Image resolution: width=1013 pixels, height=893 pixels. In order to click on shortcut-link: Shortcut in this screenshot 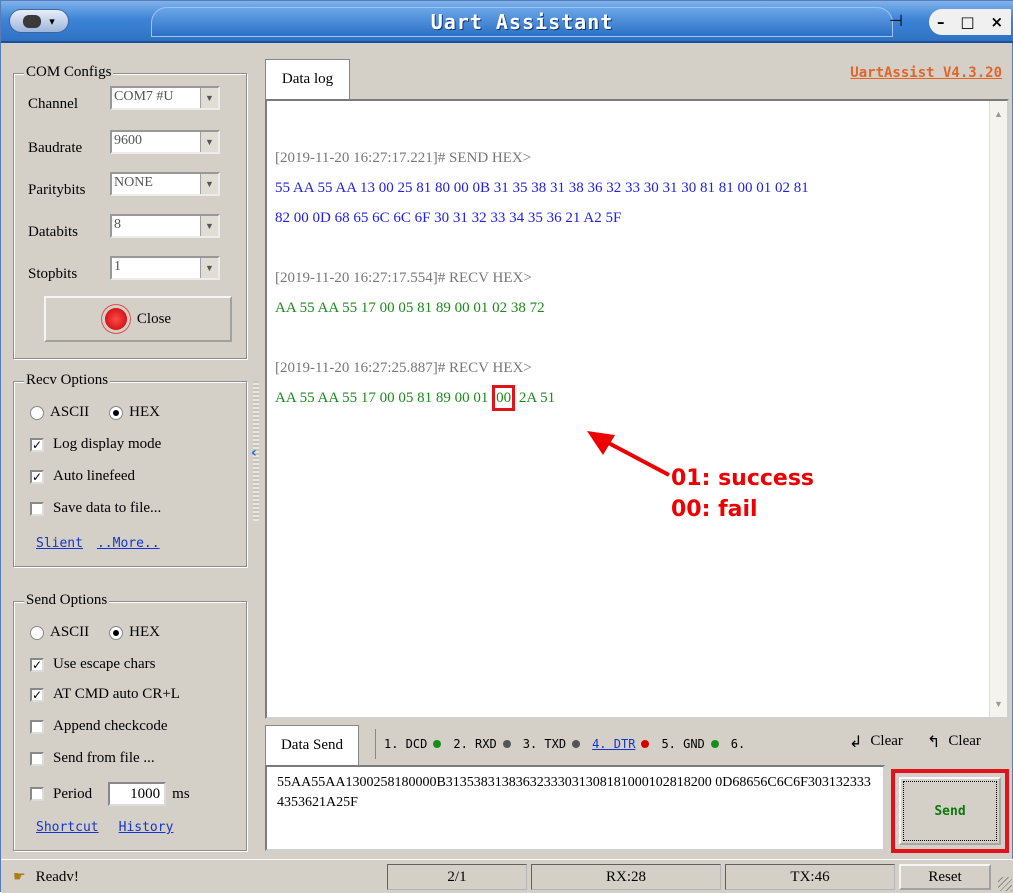, I will do `click(67, 827)`.